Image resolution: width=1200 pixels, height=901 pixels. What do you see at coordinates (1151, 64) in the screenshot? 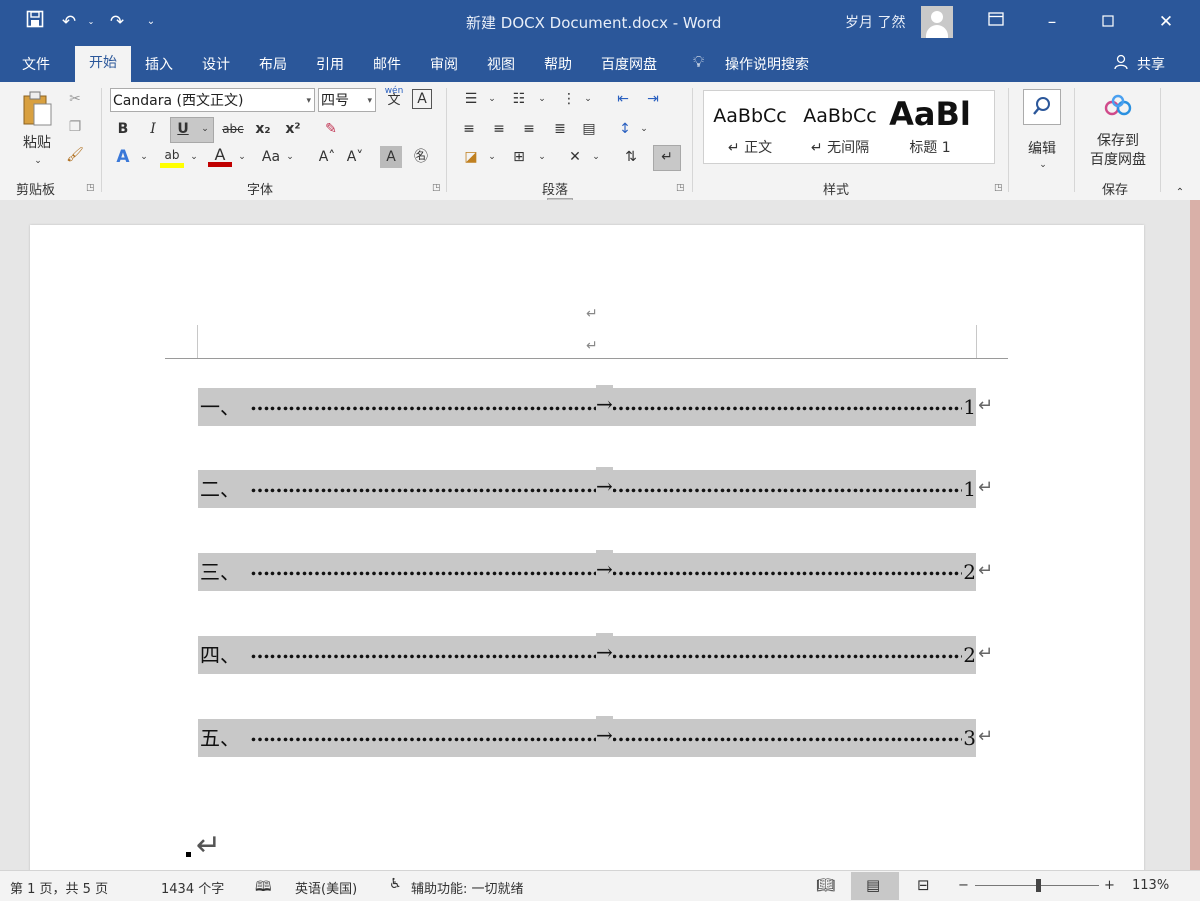
I see `share-button: 共享` at bounding box center [1151, 64].